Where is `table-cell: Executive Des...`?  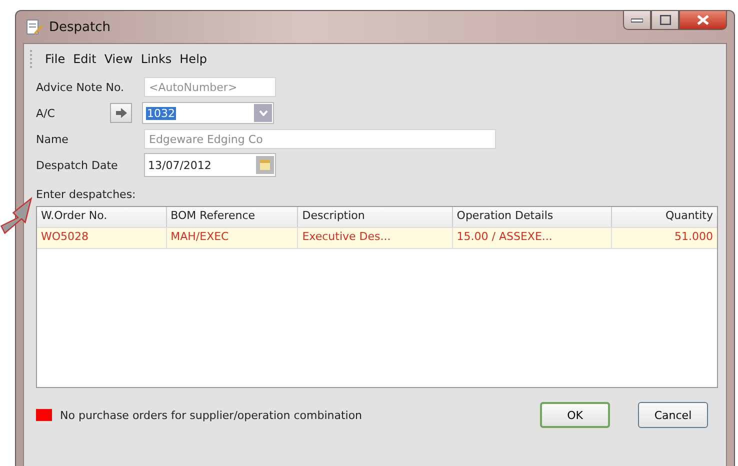 table-cell: Executive Des... is located at coordinates (375, 238).